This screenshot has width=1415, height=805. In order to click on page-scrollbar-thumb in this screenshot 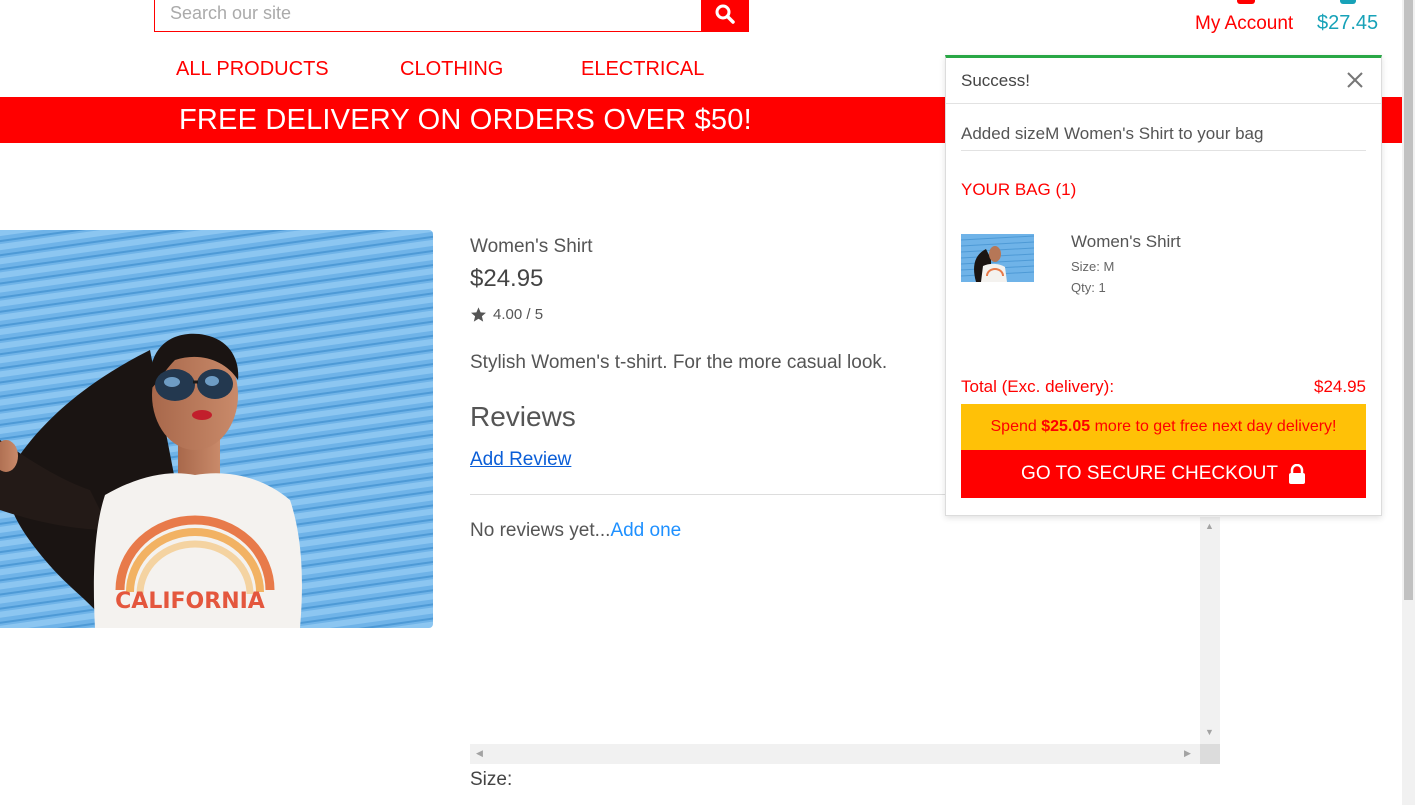, I will do `click(1408, 300)`.